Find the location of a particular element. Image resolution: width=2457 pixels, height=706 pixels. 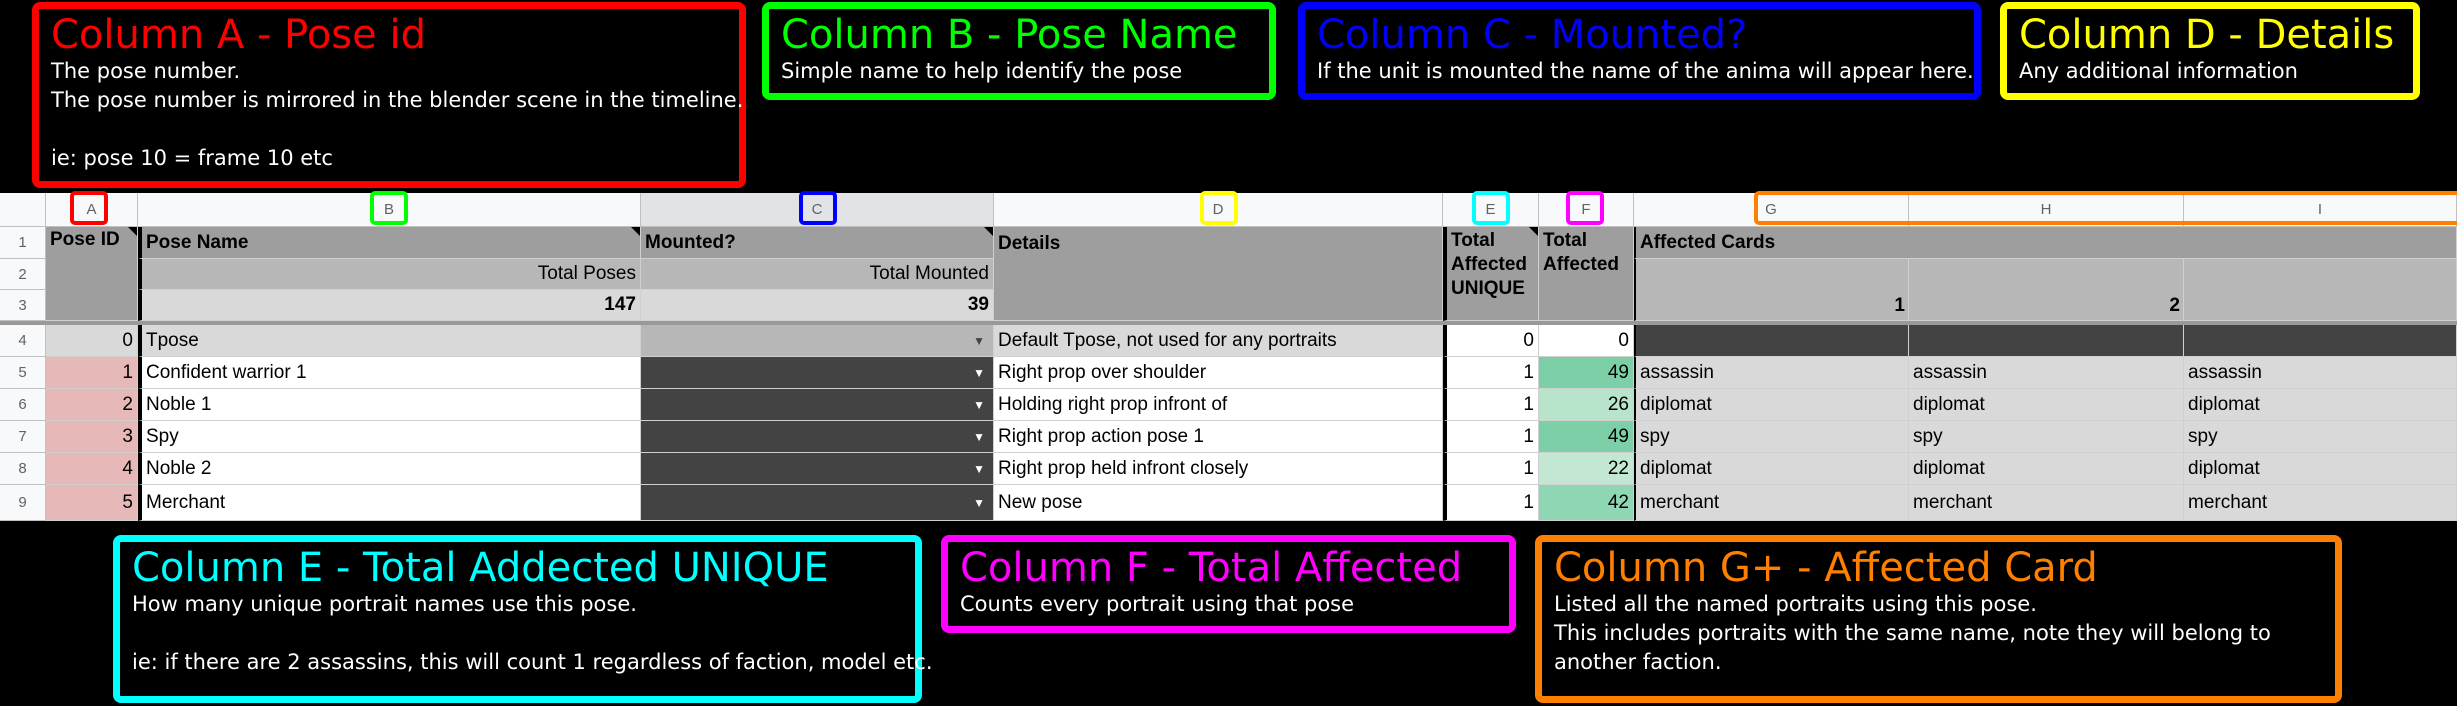

column-b-marker is located at coordinates (389, 208).